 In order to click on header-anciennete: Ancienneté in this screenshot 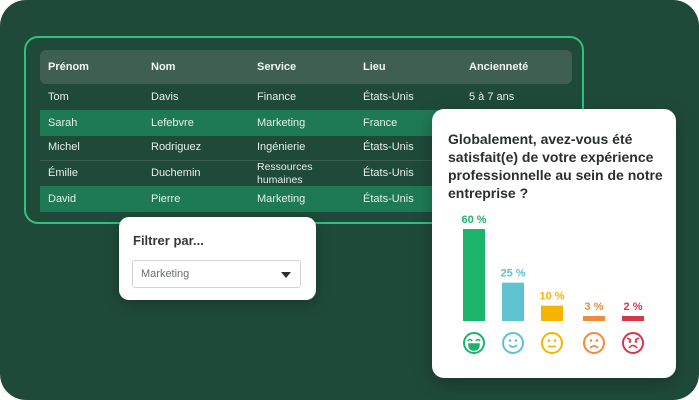, I will do `click(498, 67)`.